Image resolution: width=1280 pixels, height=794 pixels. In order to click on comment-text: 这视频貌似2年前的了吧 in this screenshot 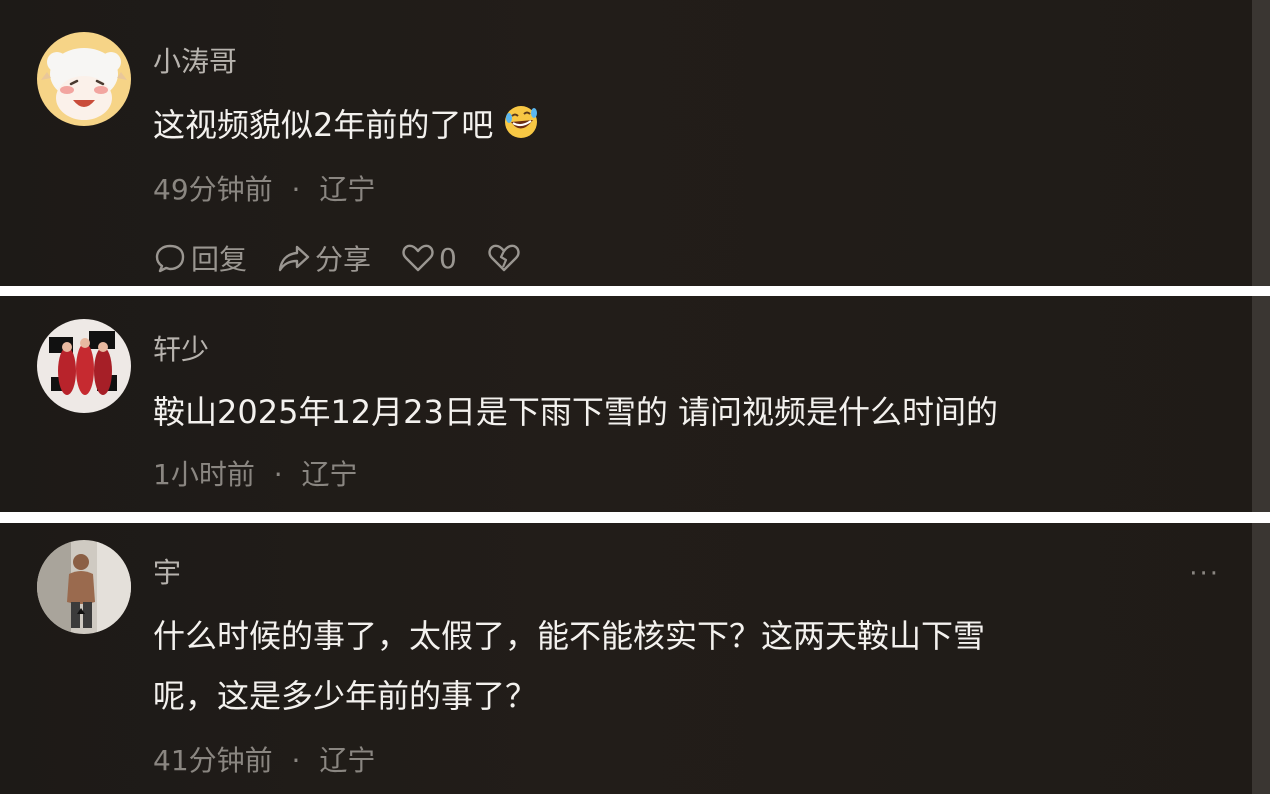, I will do `click(346, 125)`.